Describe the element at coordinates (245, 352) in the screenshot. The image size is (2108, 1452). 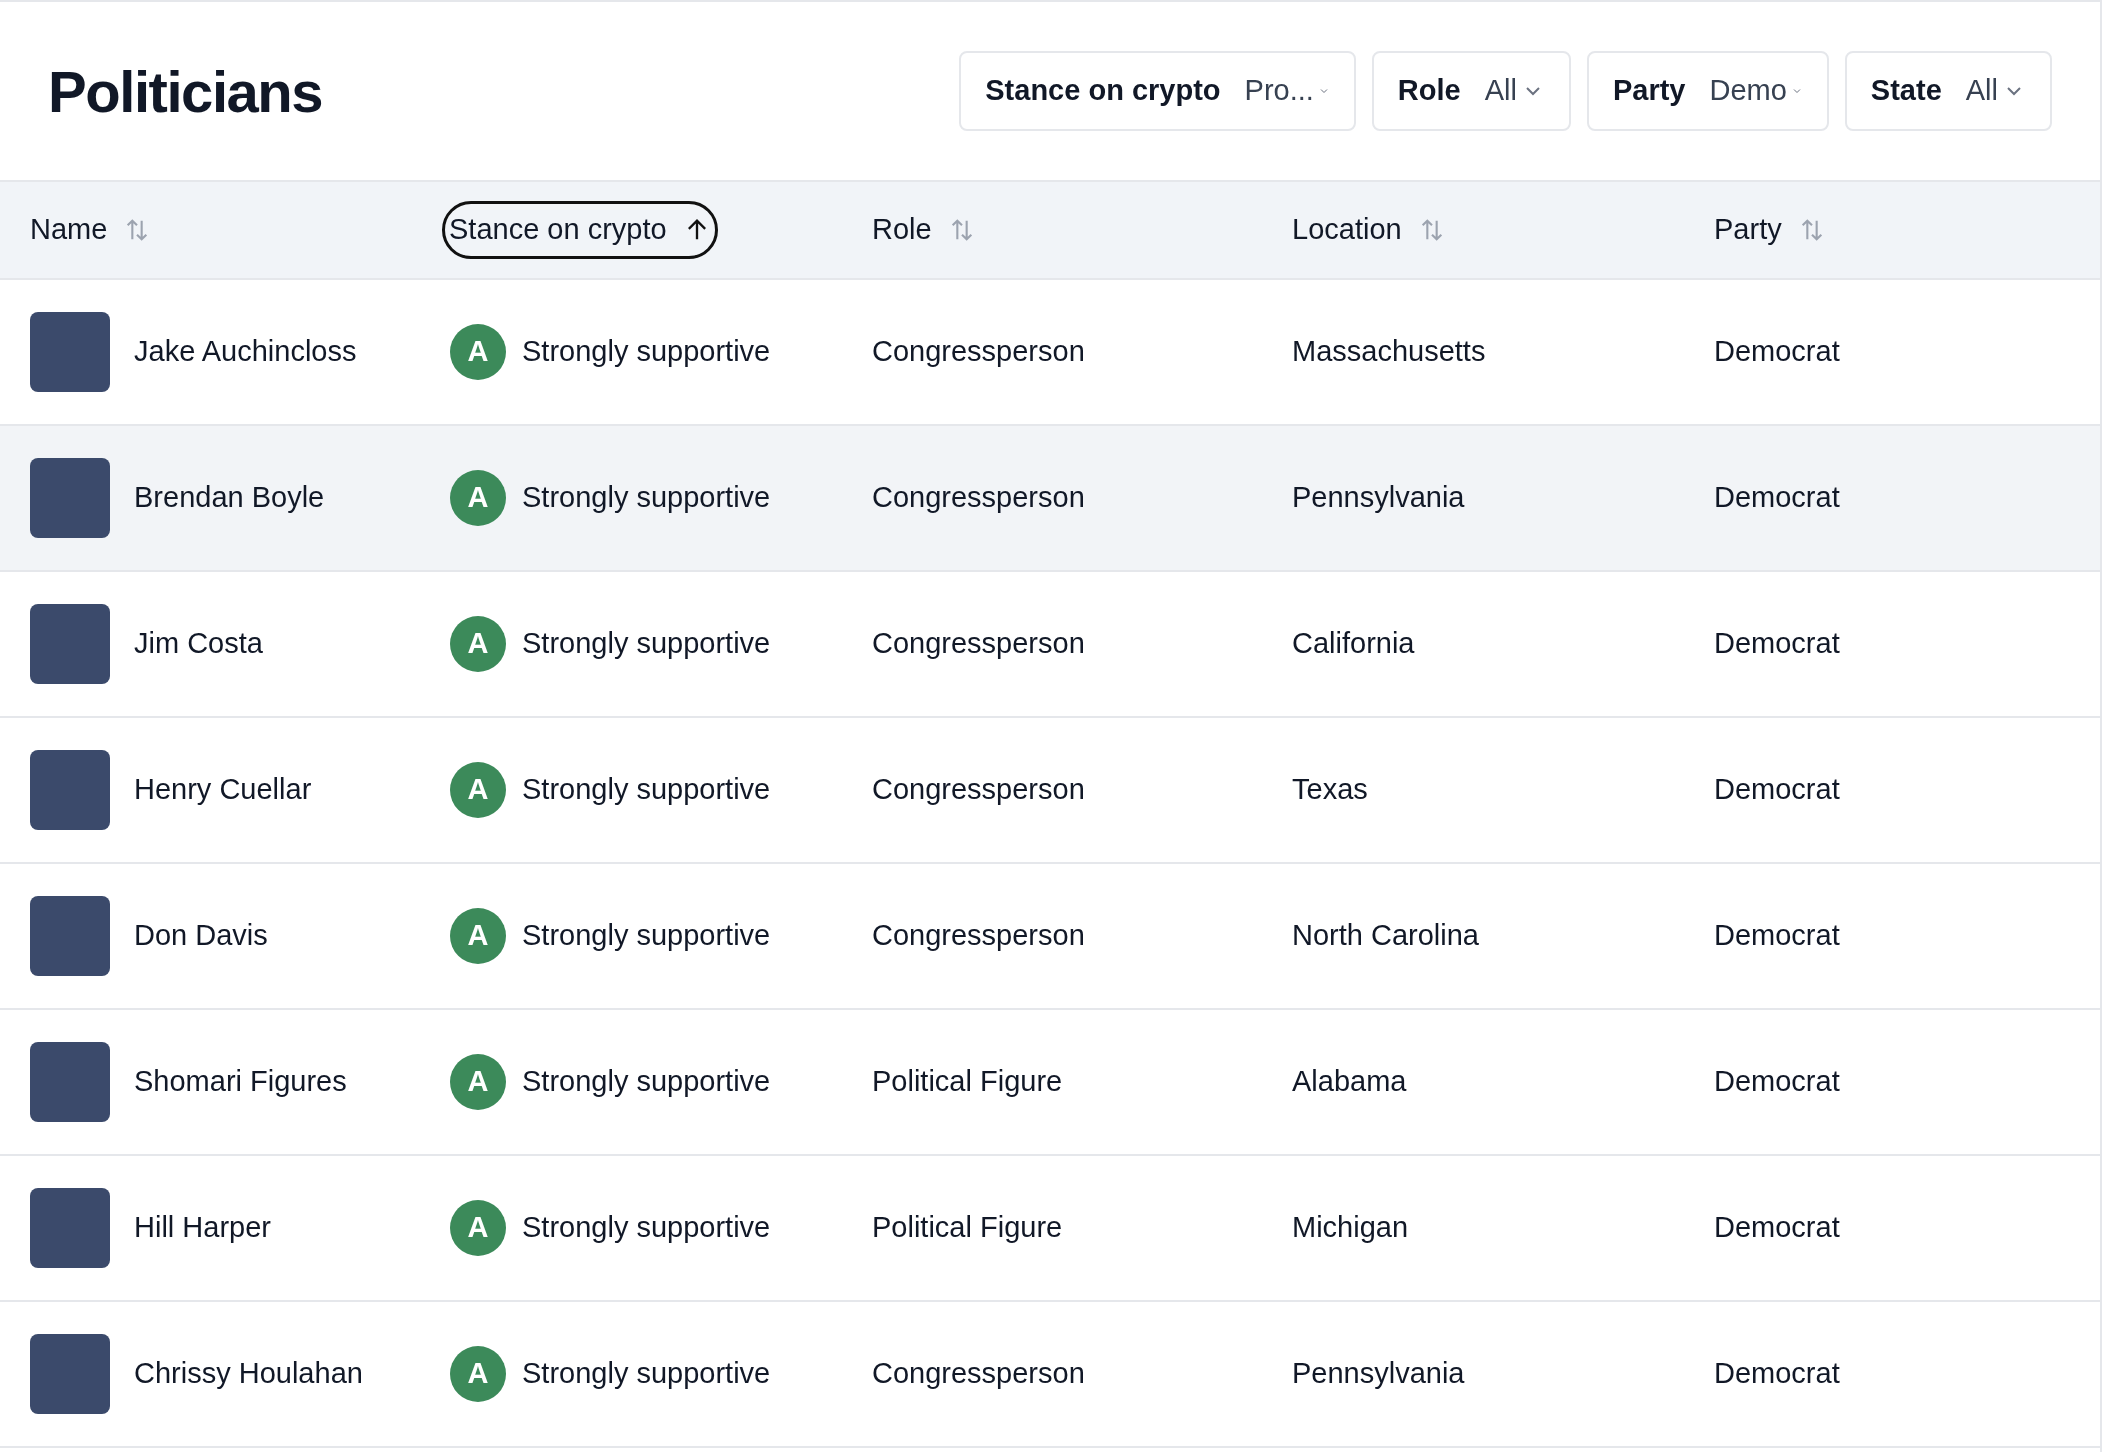
I see `politician-name: Jake Auchincloss` at that location.